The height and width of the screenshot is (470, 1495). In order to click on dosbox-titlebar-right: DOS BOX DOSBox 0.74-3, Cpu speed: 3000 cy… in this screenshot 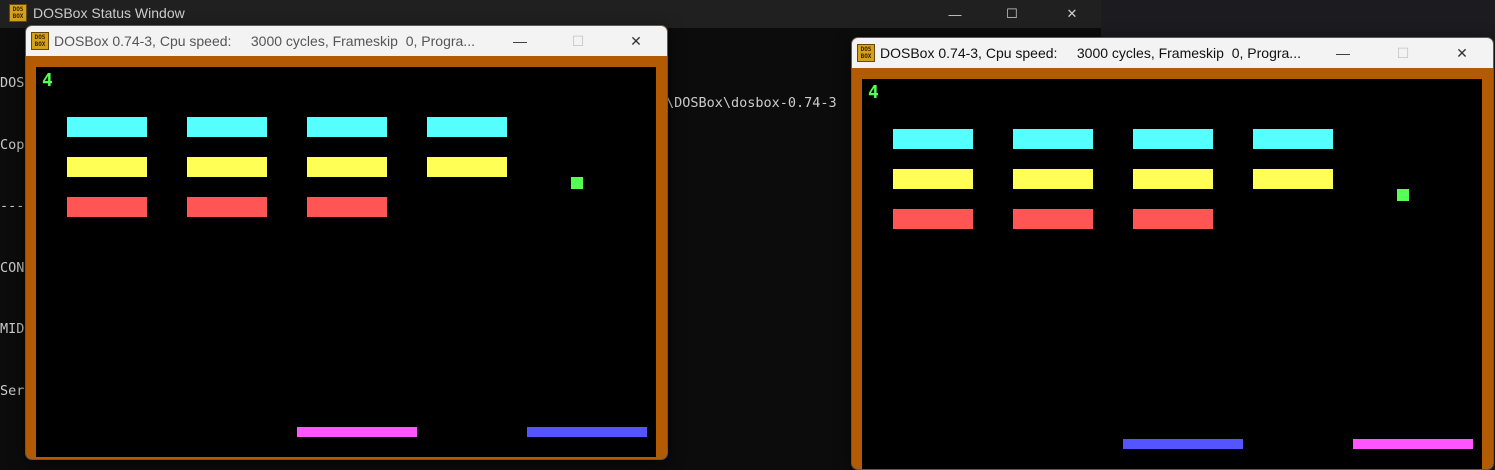, I will do `click(1172, 53)`.